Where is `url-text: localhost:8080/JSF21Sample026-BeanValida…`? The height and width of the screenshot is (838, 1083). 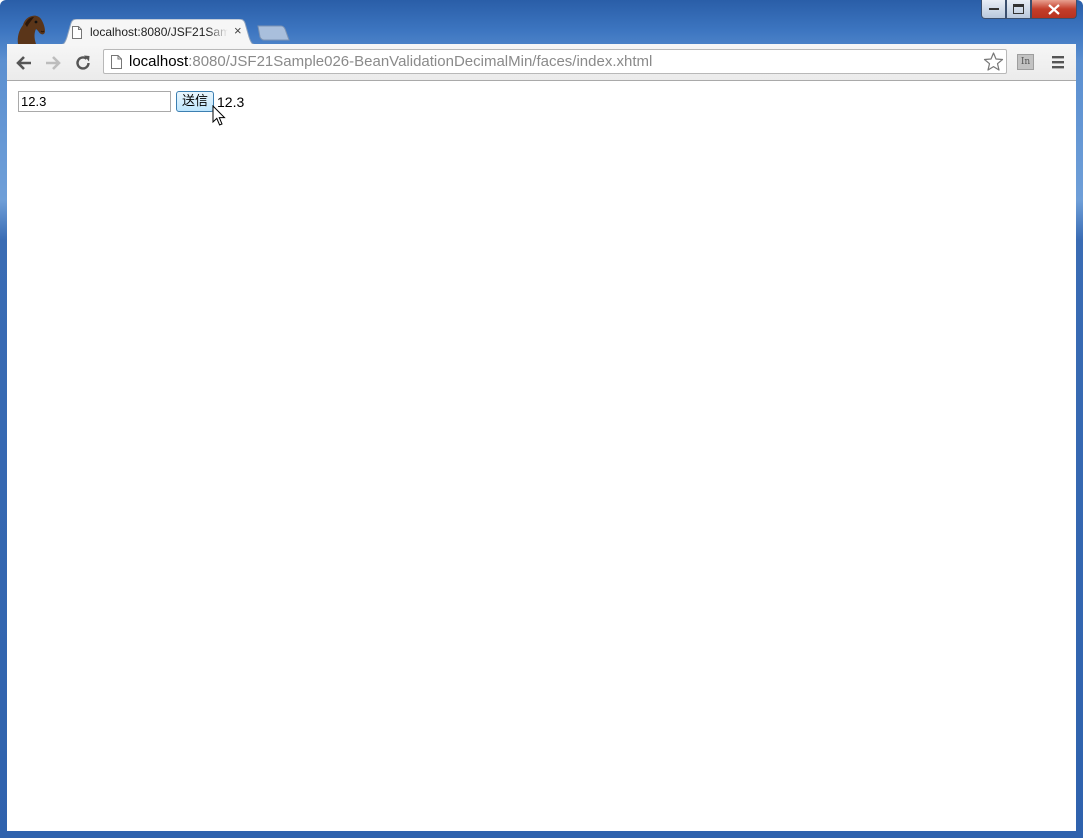
url-text: localhost:8080/JSF21Sample026-BeanValida… is located at coordinates (390, 61).